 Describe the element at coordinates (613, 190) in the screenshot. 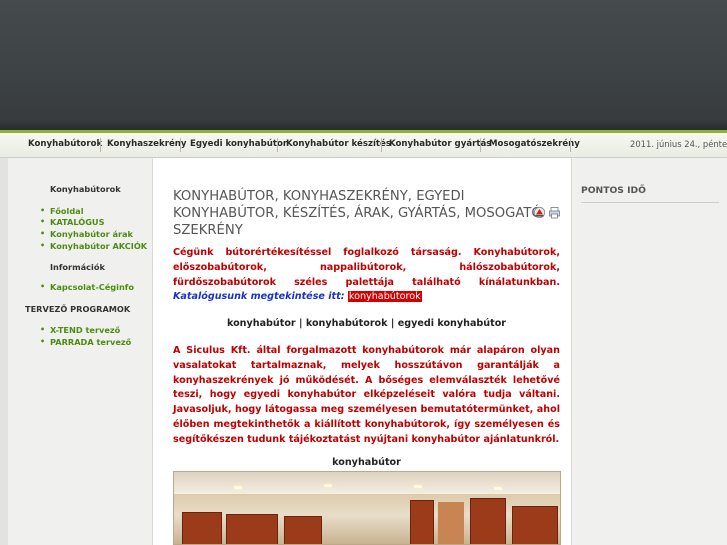

I see `clock-widget-title: PONTOS IDŐ` at that location.